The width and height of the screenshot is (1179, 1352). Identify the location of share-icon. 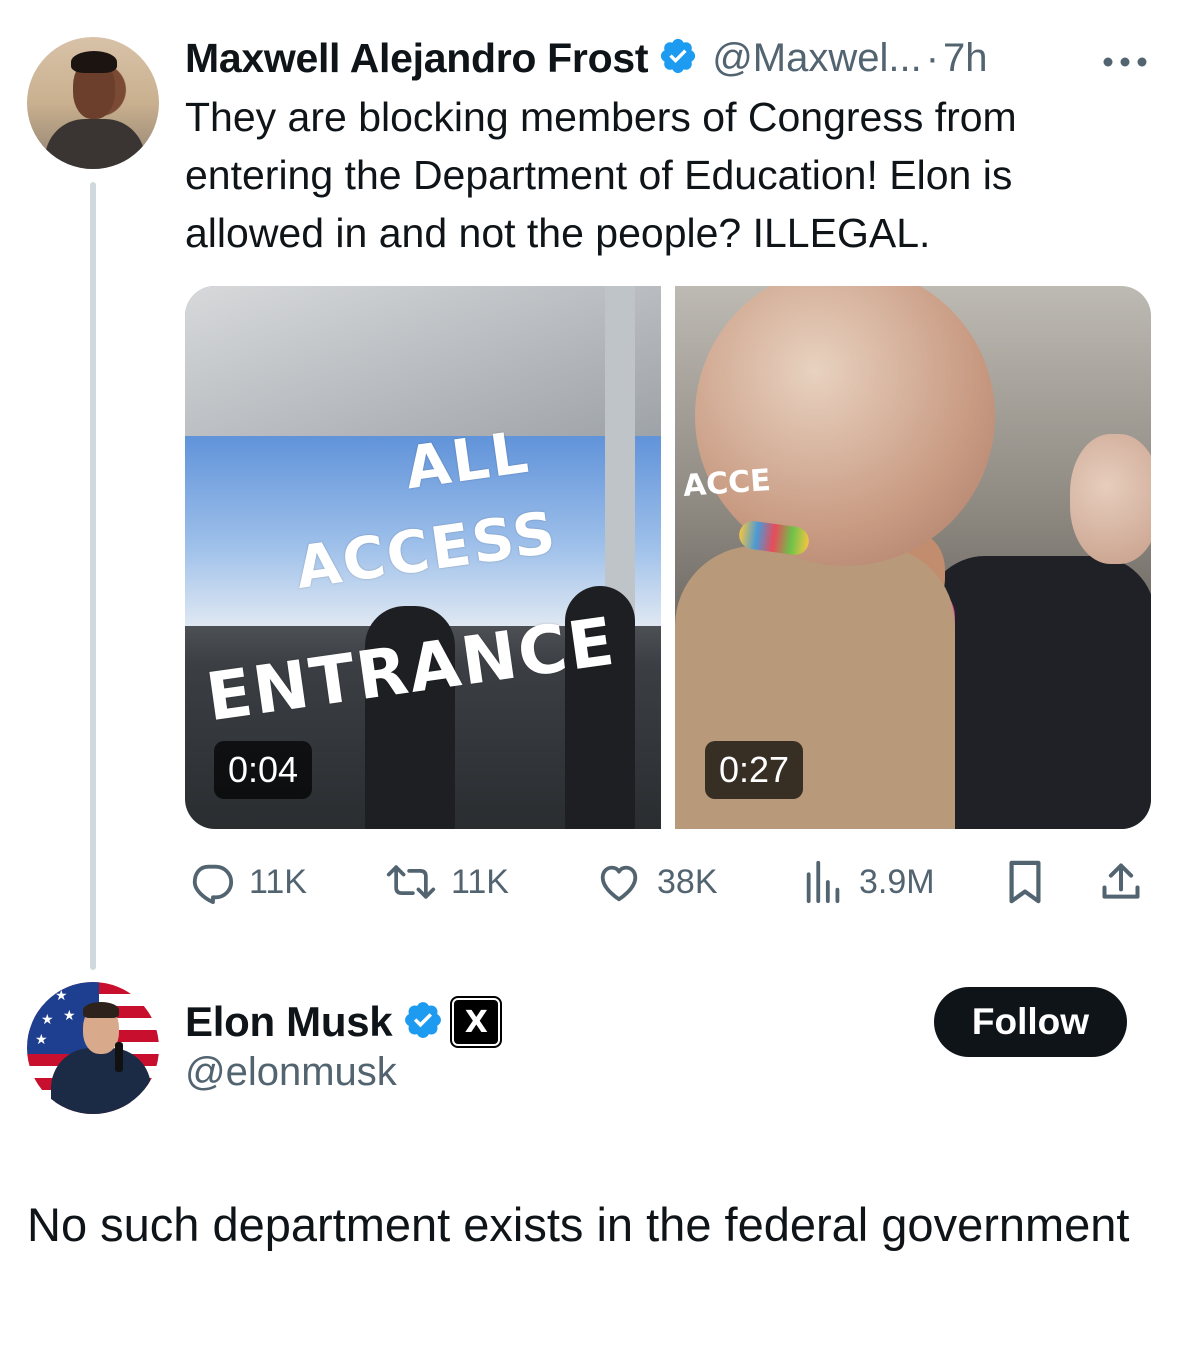
(1121, 881).